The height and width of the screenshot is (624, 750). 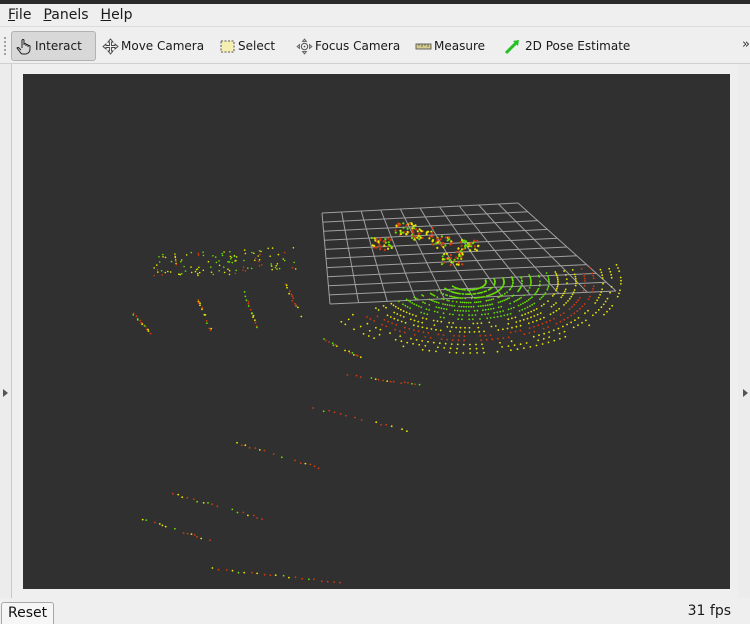 What do you see at coordinates (53, 46) in the screenshot?
I see `interact-tool-button: Interact` at bounding box center [53, 46].